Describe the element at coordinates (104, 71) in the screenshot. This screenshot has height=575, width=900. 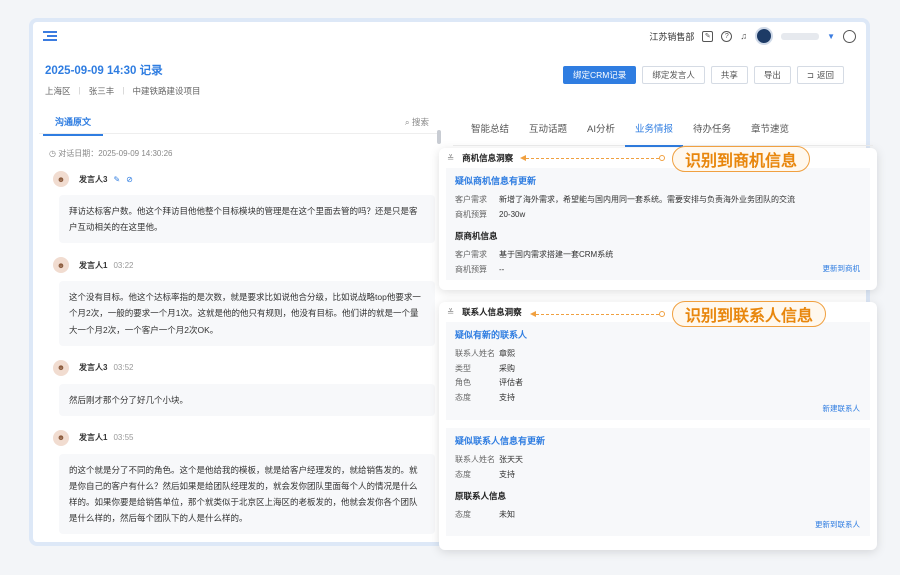
I see `page-title: 2025-09-09 14:30 记录` at that location.